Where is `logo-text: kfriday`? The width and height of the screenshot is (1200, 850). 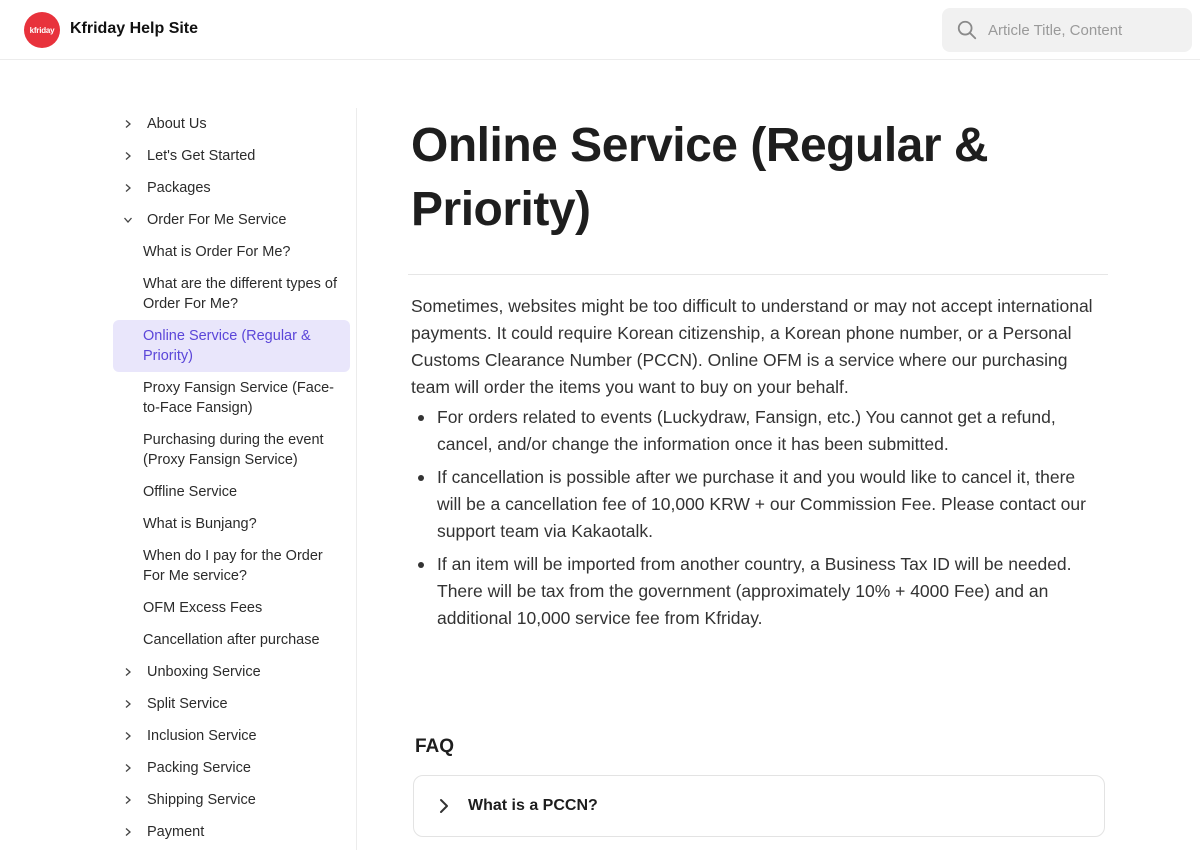
logo-text: kfriday is located at coordinates (42, 30).